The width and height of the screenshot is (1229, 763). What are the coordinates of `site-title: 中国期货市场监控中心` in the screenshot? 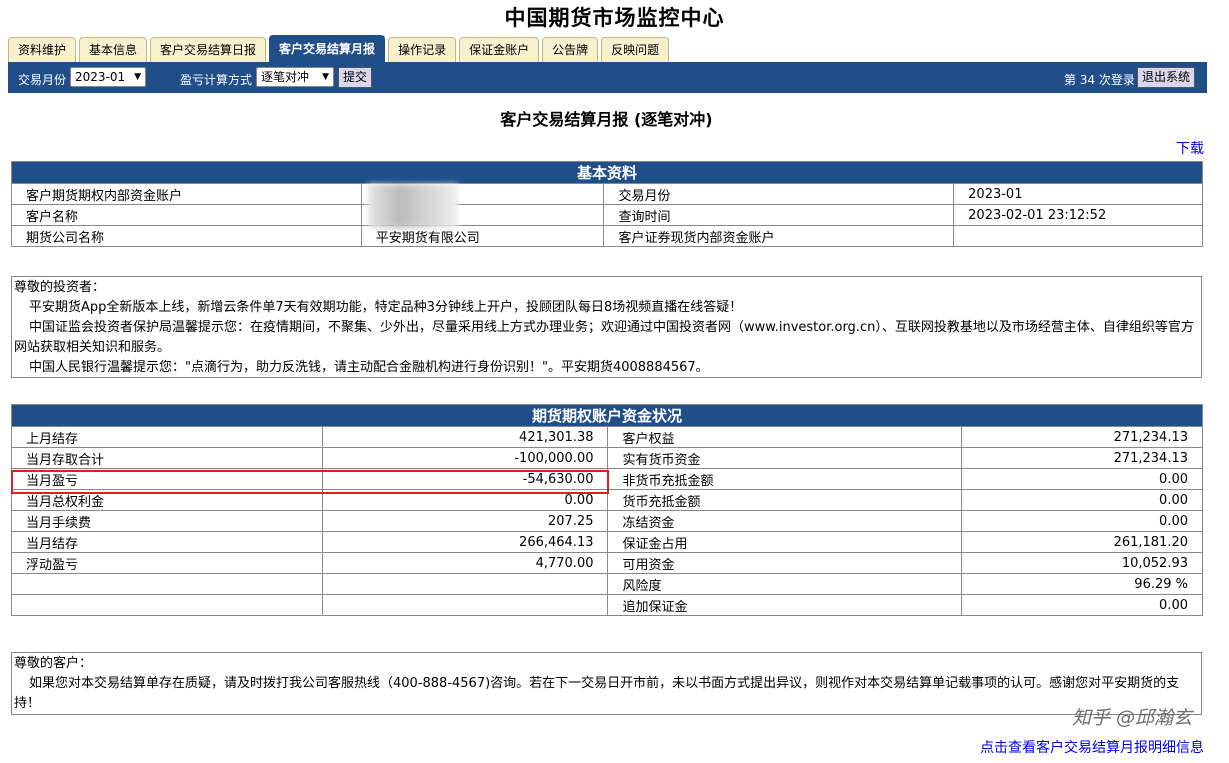 It's located at (614, 18).